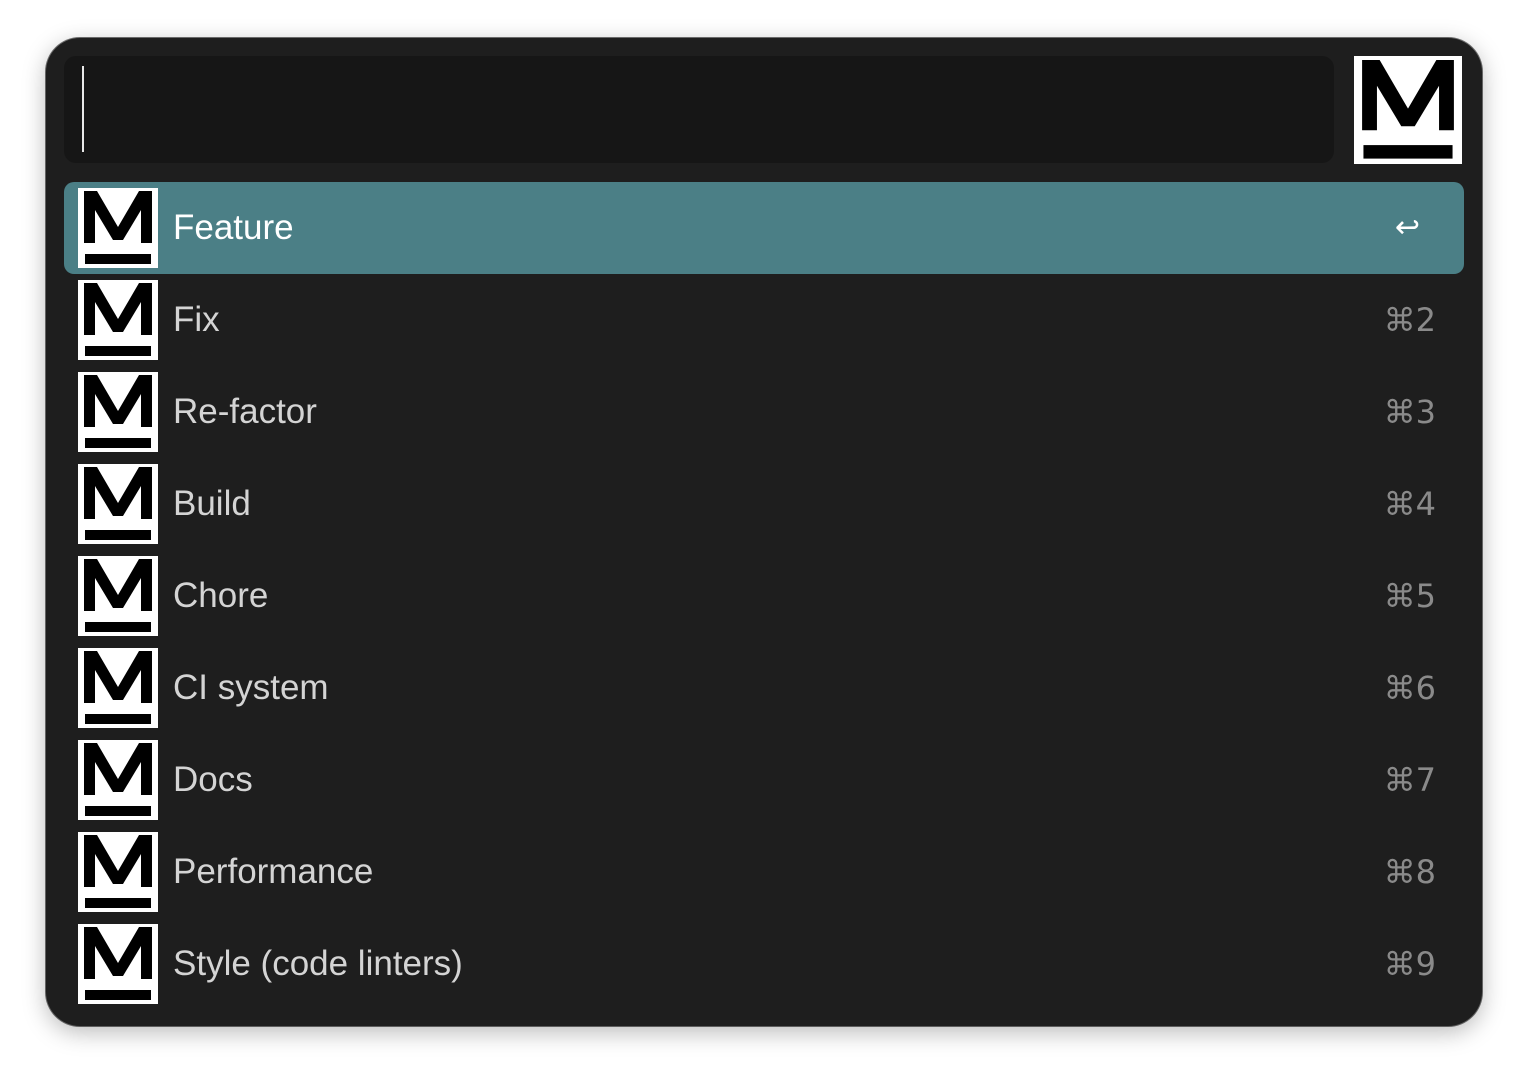 The image size is (1528, 1082). Describe the element at coordinates (764, 320) in the screenshot. I see `list-item: Fix ⌘2` at that location.